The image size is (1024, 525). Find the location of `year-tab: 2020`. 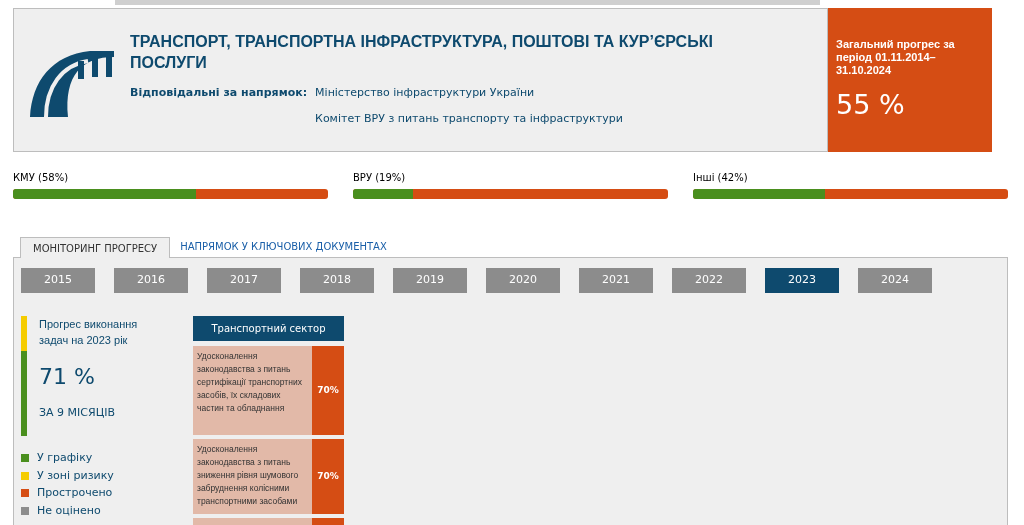

year-tab: 2020 is located at coordinates (523, 280).